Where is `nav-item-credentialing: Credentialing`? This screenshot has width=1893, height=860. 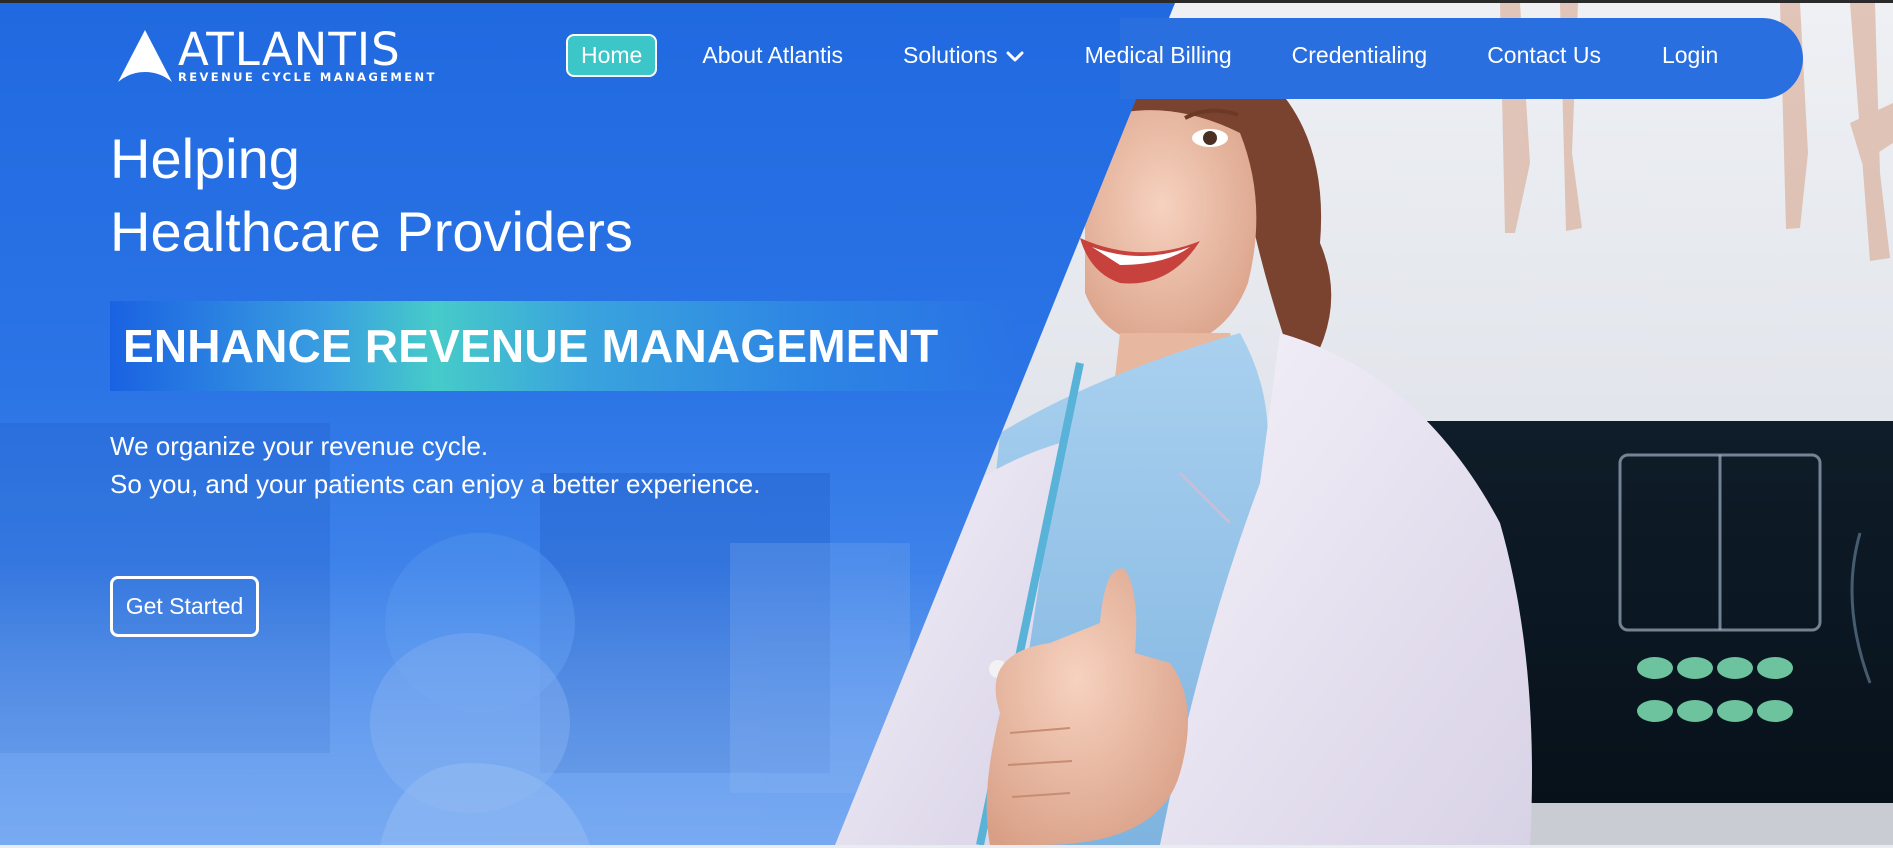 nav-item-credentialing: Credentialing is located at coordinates (1360, 55).